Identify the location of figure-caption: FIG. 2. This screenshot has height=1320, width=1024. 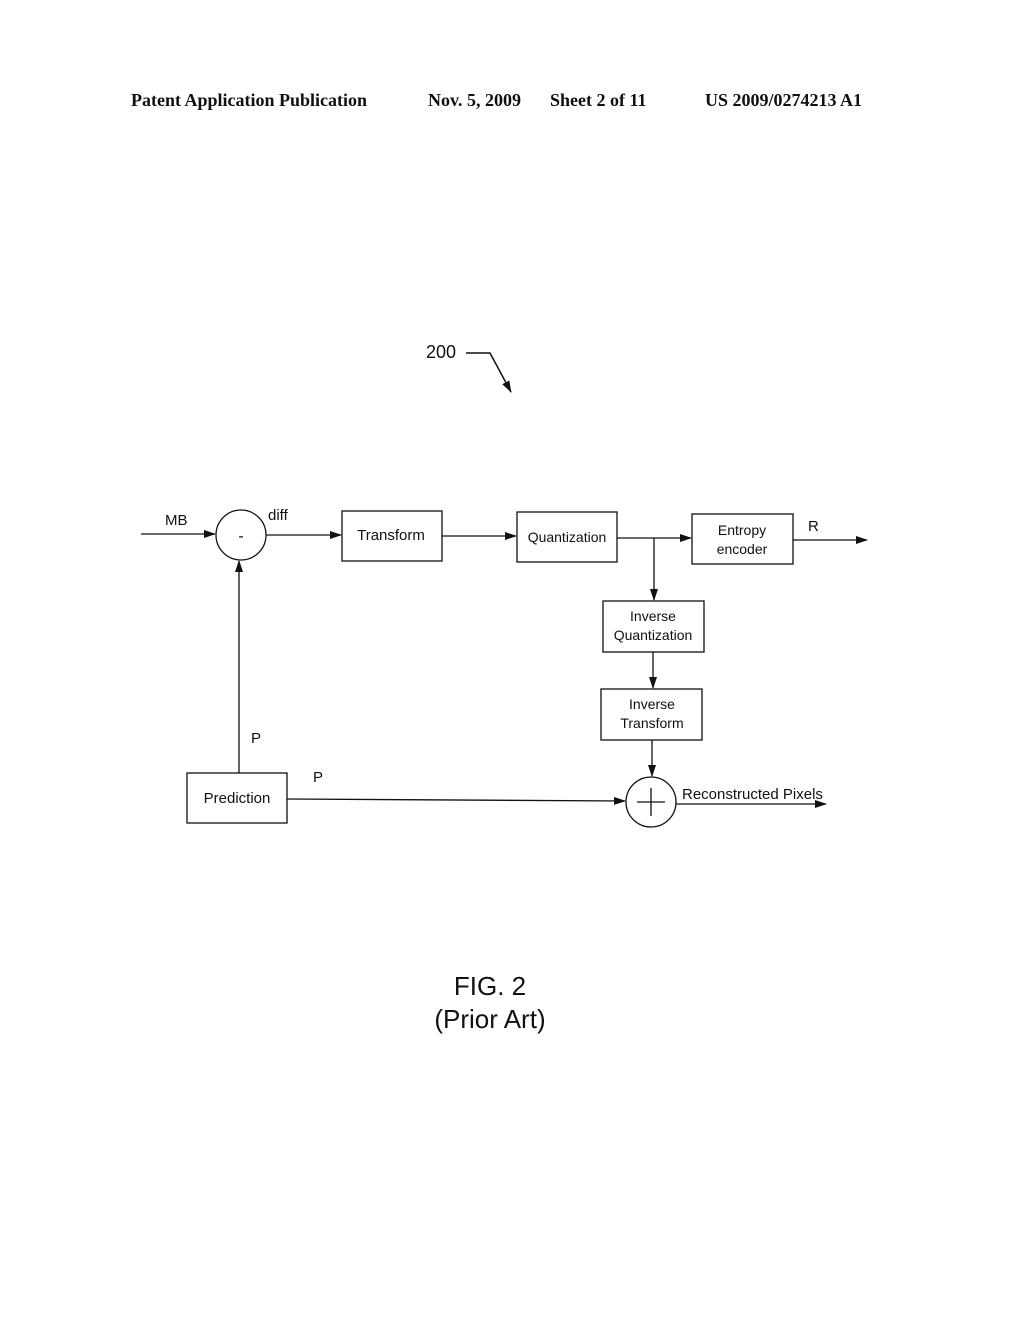
(490, 986).